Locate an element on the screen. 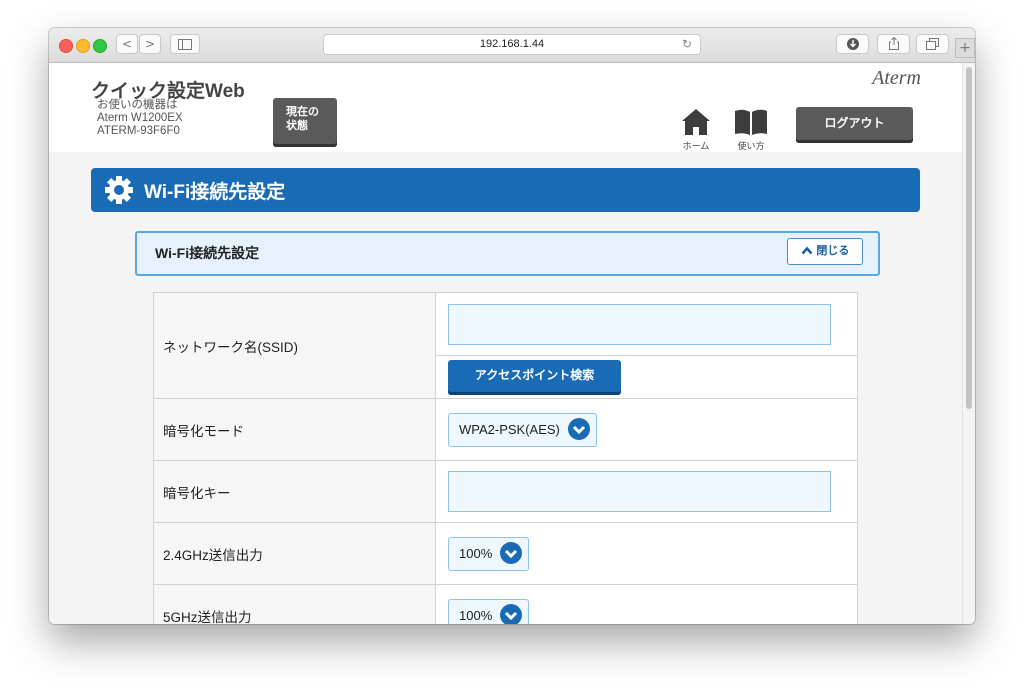  encryption-mode-select: WPA2-PSK(AES) is located at coordinates (522, 429).